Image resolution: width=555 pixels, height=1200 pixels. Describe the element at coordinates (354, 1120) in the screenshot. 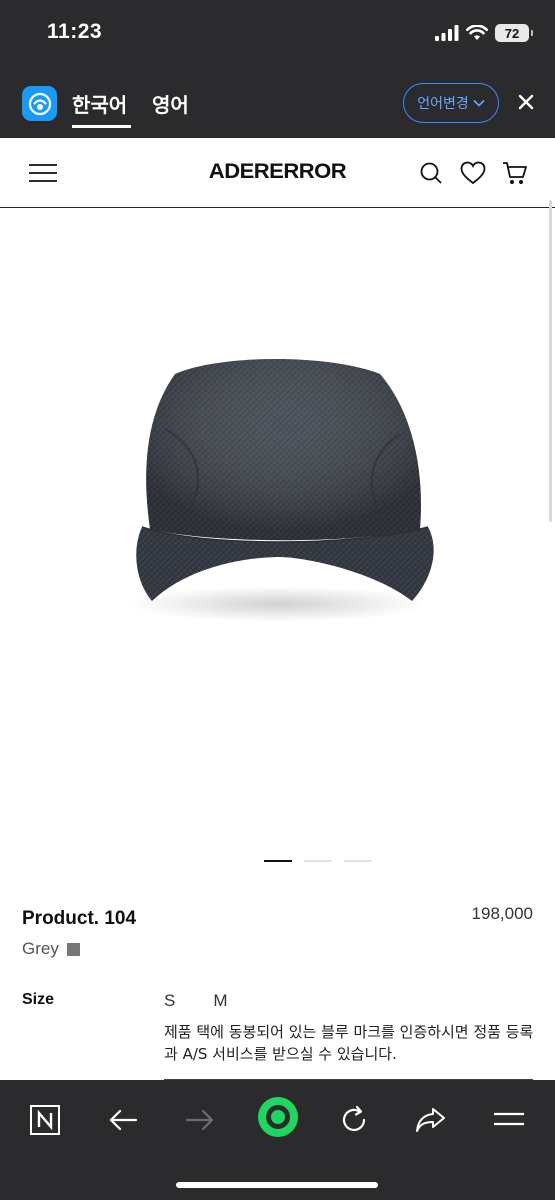

I see `refresh-icon` at that location.